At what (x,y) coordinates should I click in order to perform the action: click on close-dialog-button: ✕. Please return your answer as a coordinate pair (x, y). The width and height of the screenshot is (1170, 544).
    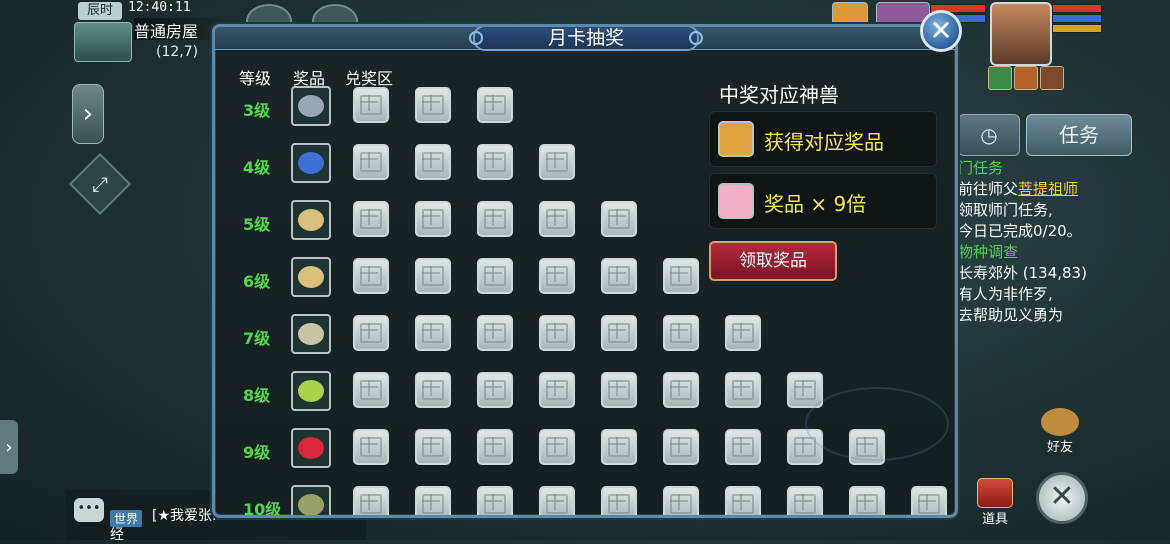
    Looking at the image, I should click on (941, 31).